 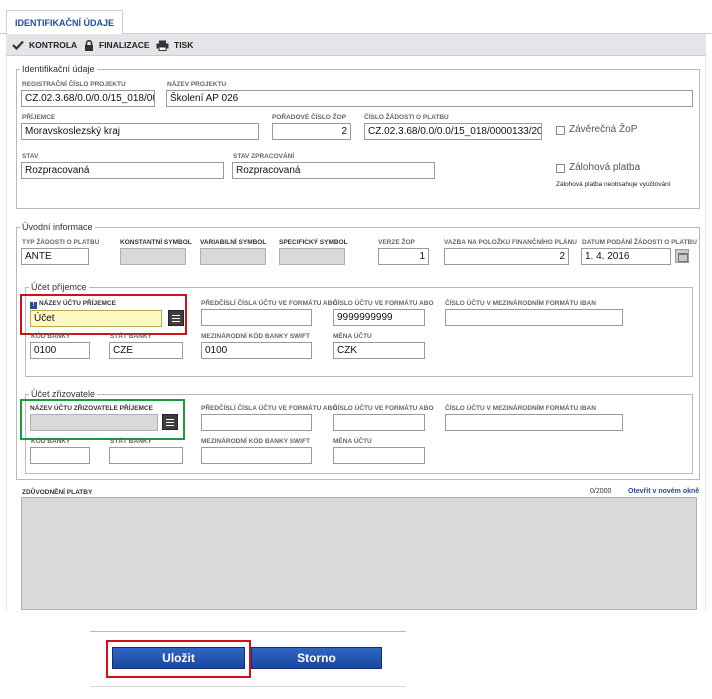 What do you see at coordinates (383, 303) in the screenshot?
I see `account-number-label: ČÍSLO ÚČTU VE FORMÁTU ABO` at bounding box center [383, 303].